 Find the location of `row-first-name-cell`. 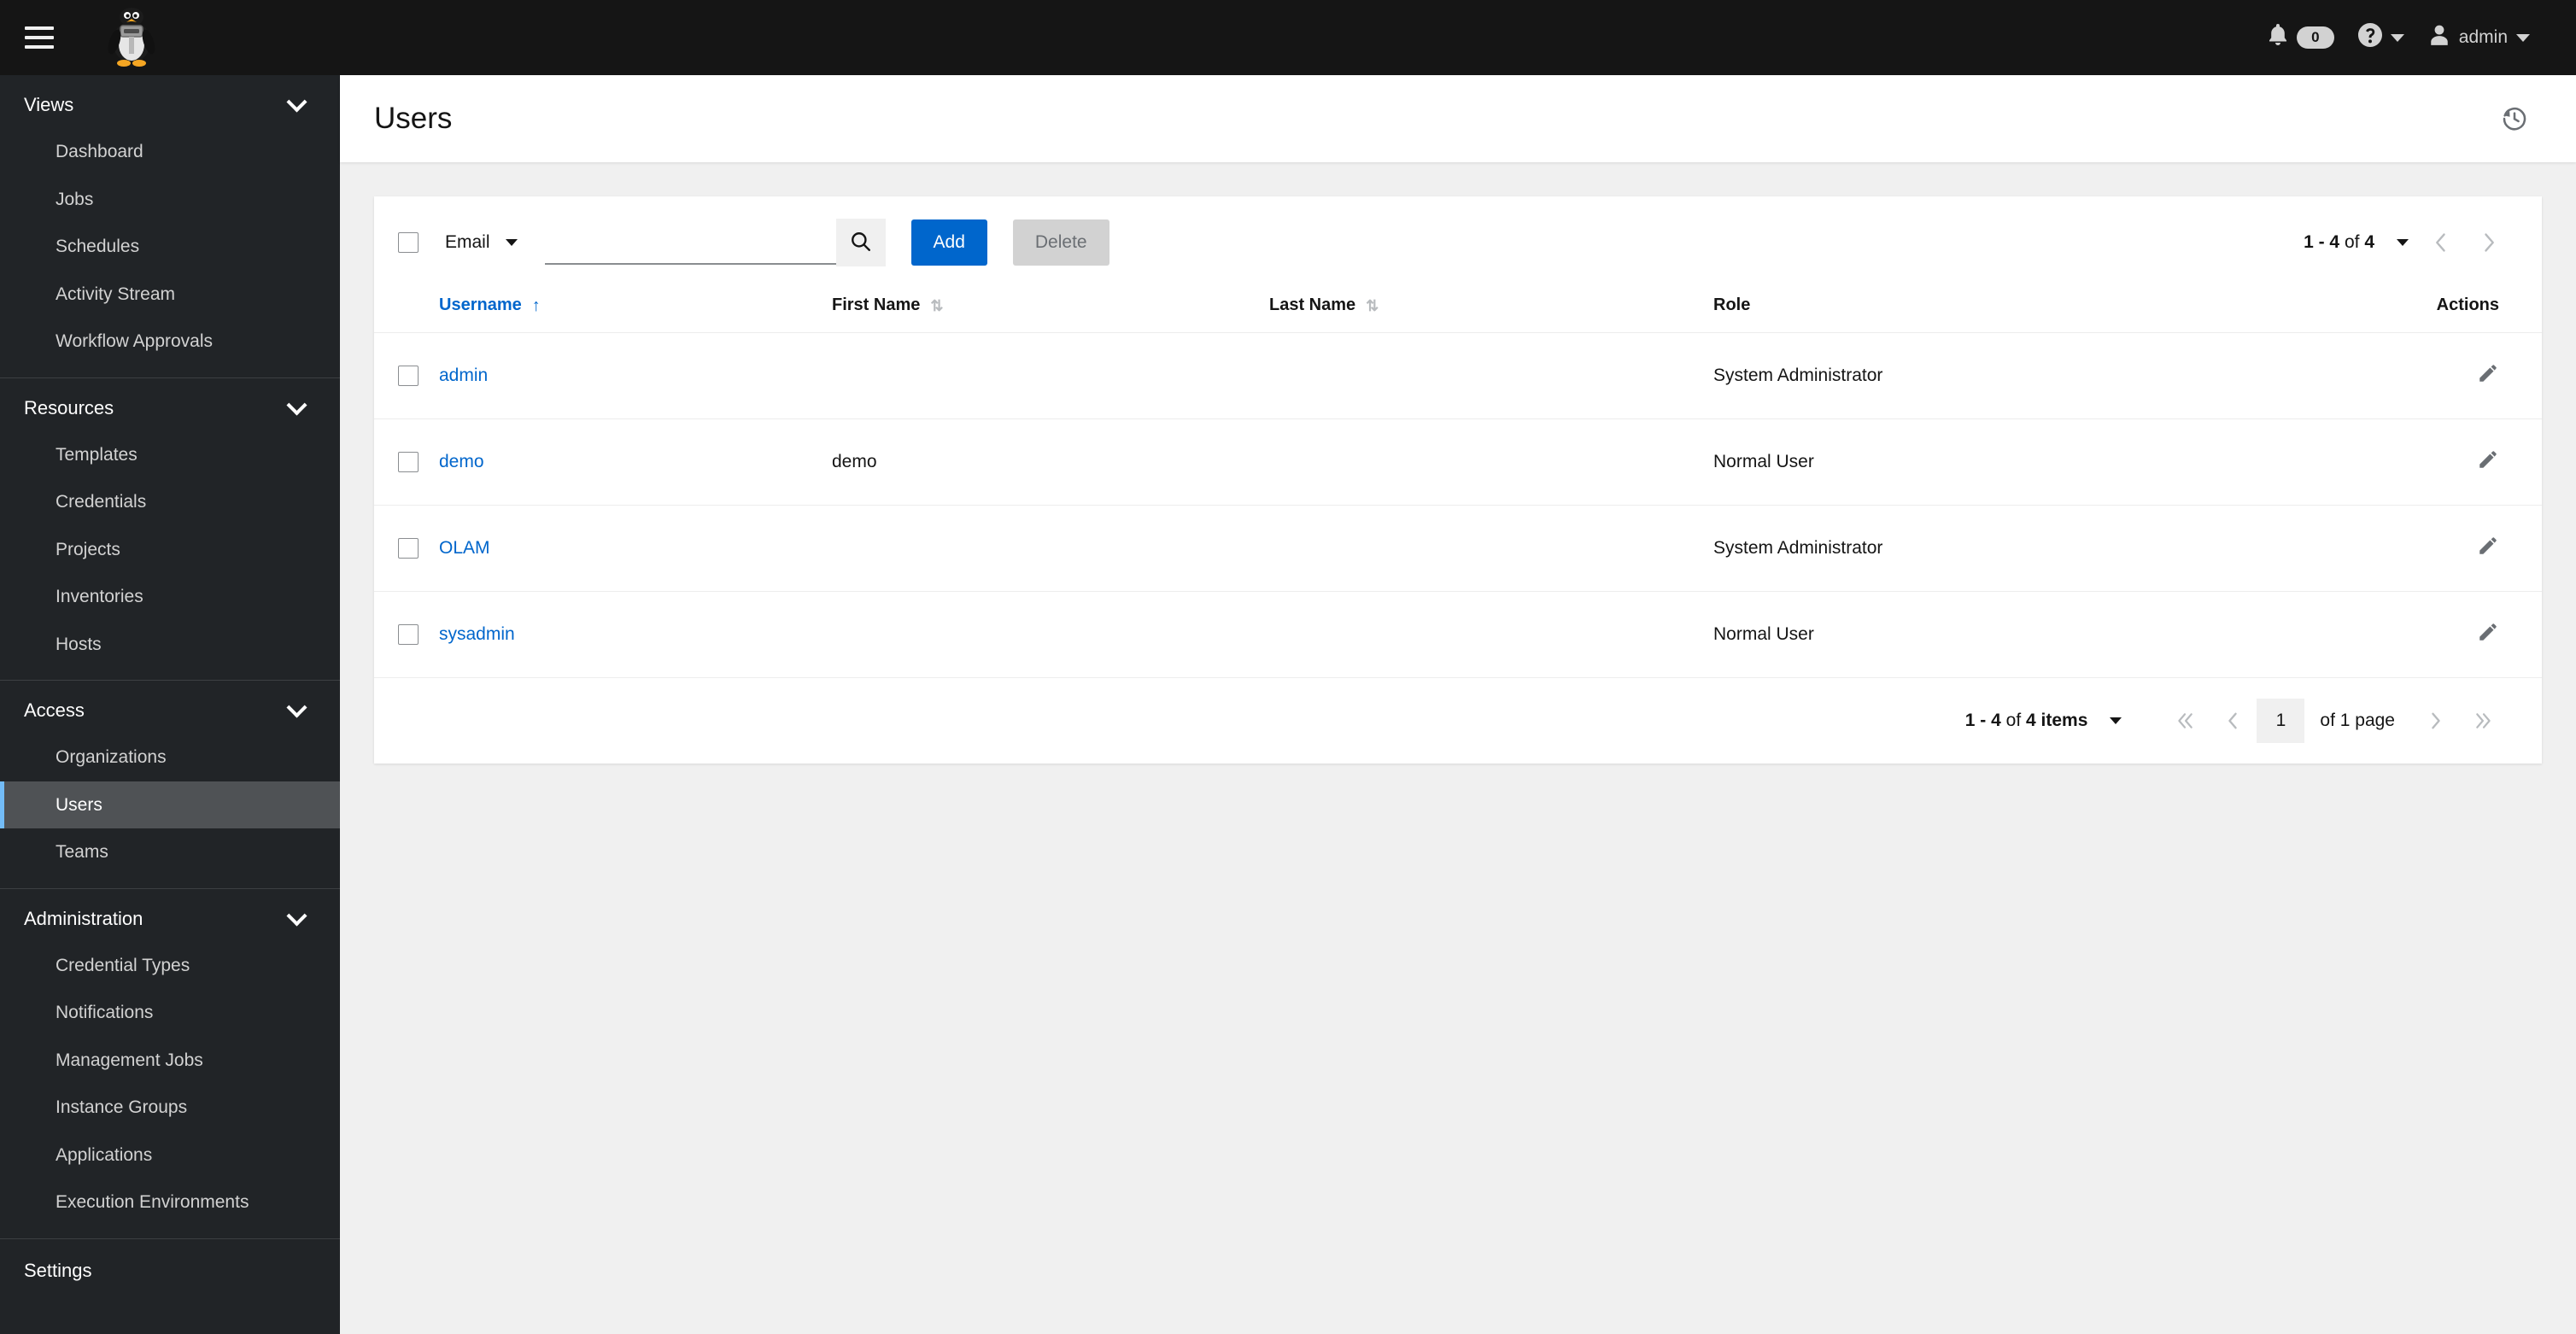

row-first-name-cell is located at coordinates (1050, 634).